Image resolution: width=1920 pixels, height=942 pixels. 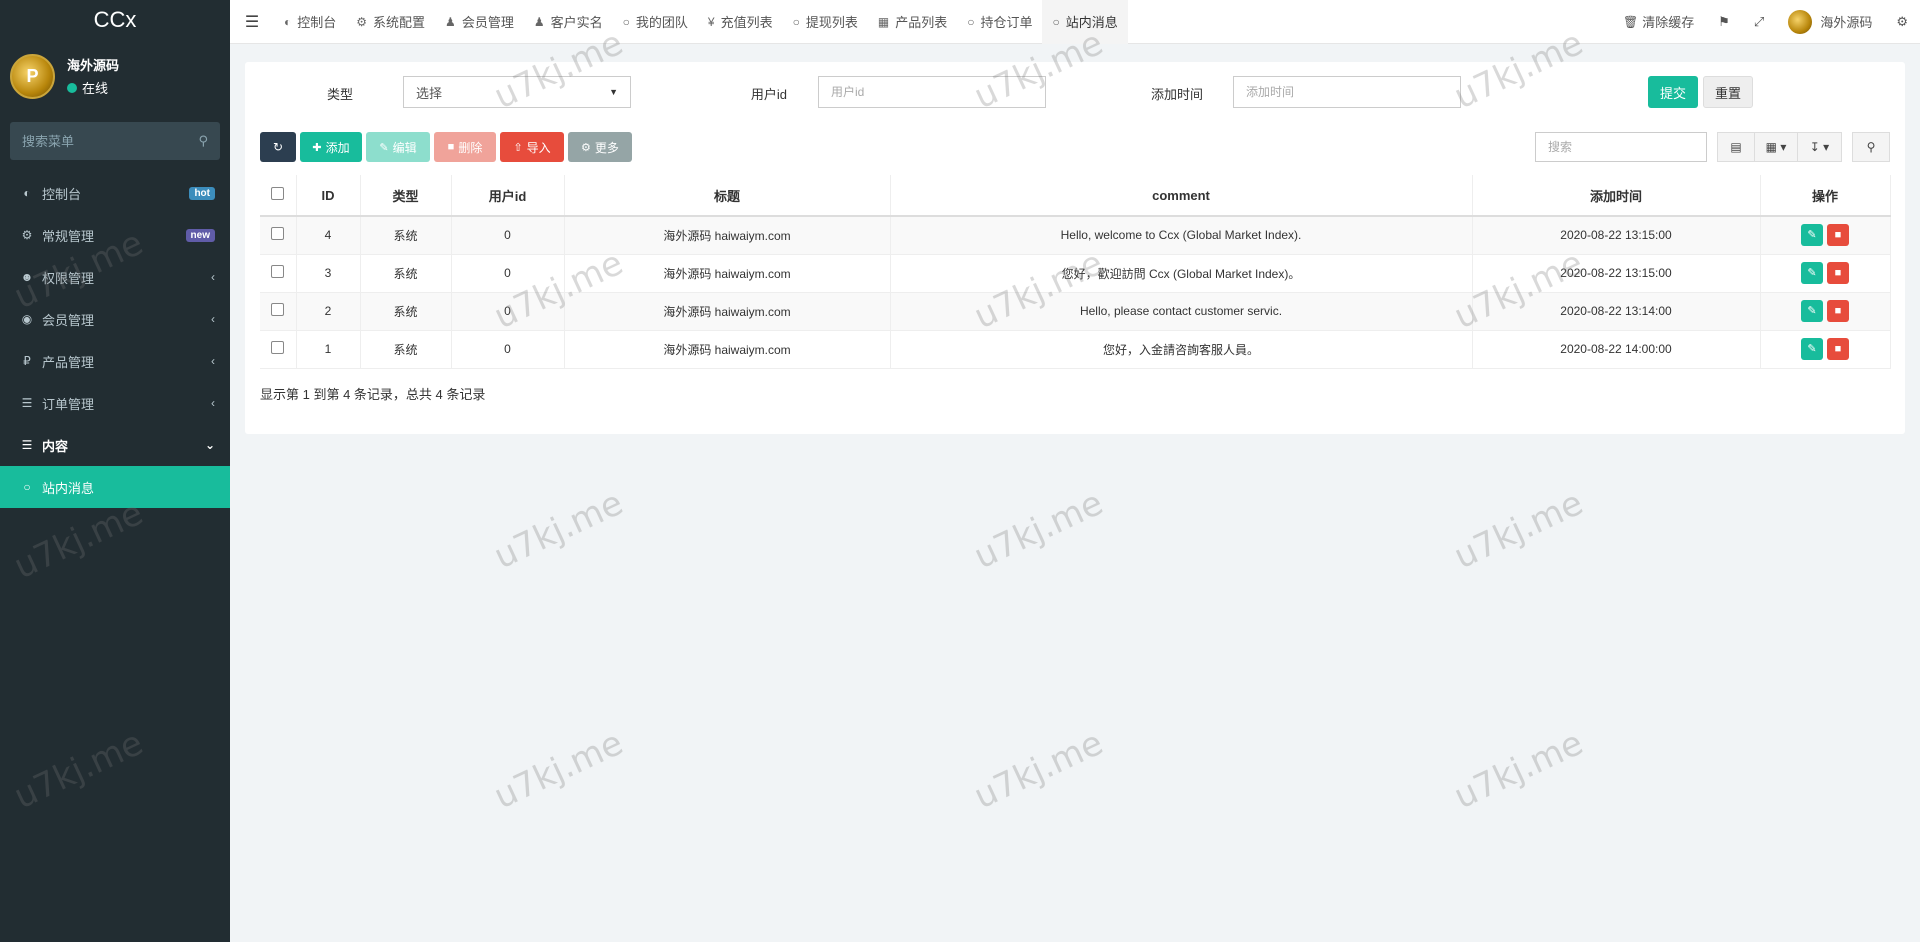 What do you see at coordinates (451, 147) in the screenshot?
I see `trash-icon: ■` at bounding box center [451, 147].